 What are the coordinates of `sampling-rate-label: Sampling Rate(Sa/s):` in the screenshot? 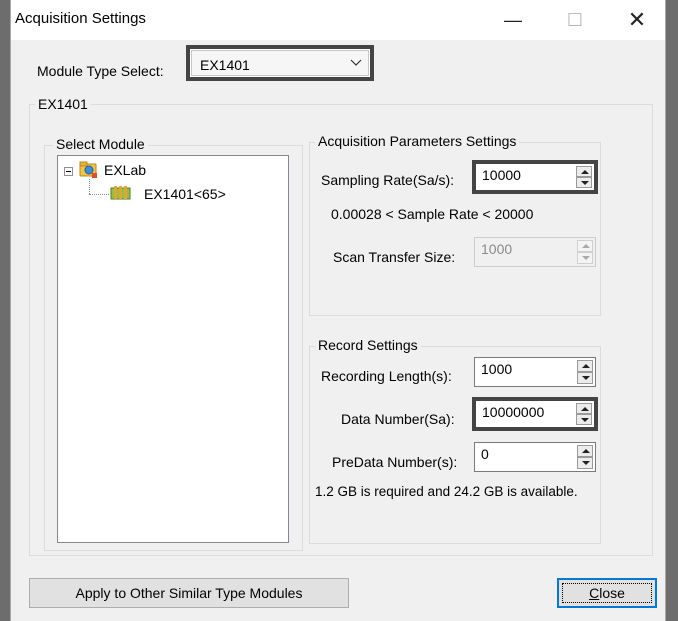 It's located at (388, 180).